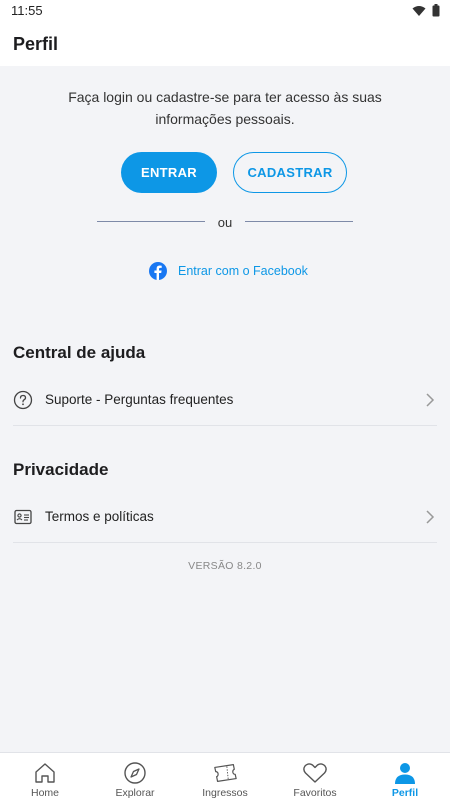 This screenshot has width=450, height=800. Describe the element at coordinates (61, 469) in the screenshot. I see `privacy-section-title: Privacidade` at that location.